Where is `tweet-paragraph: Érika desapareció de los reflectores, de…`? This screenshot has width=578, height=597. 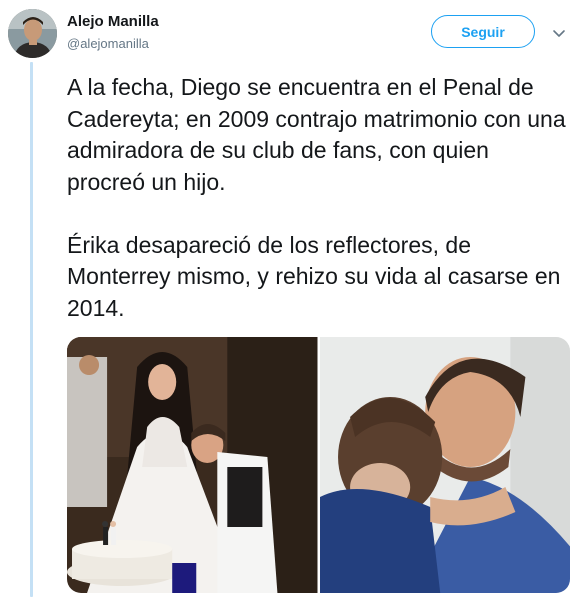 tweet-paragraph: Érika desapareció de los reflectores, de… is located at coordinates (314, 276).